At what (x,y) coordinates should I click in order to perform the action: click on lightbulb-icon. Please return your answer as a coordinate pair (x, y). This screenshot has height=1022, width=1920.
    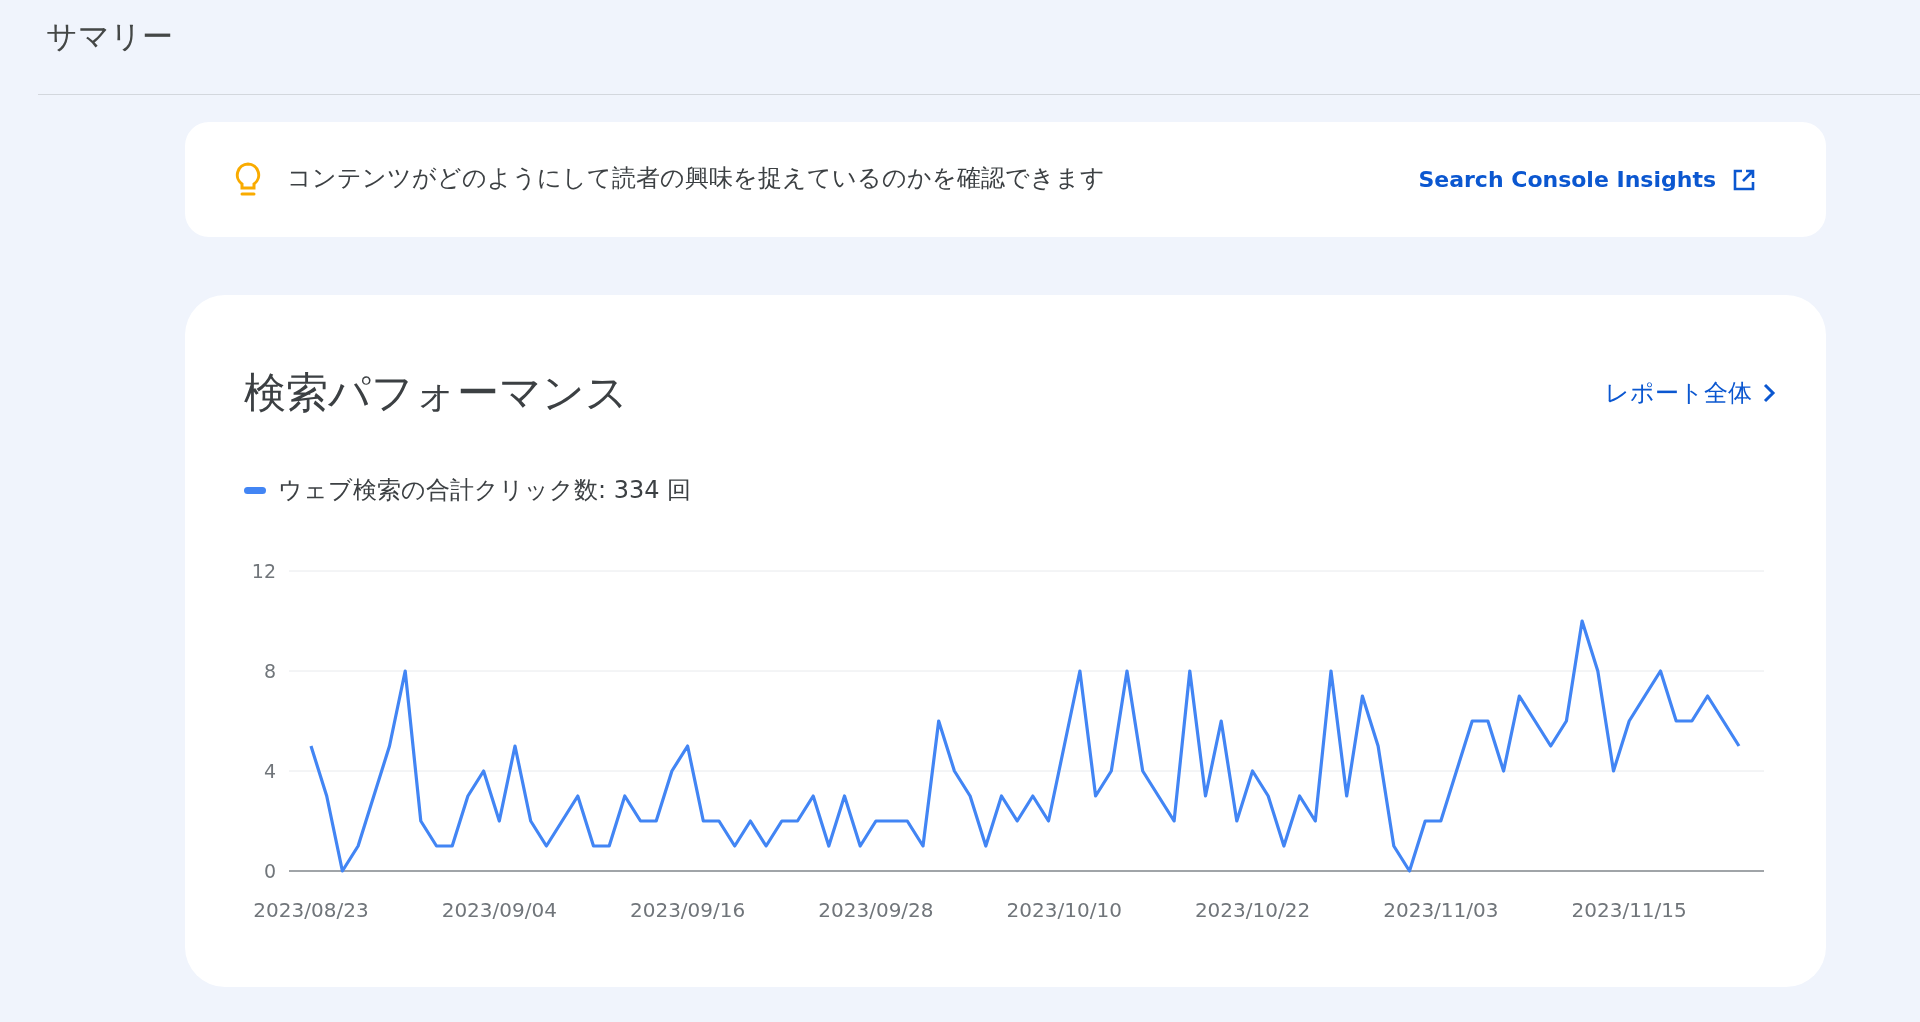
    Looking at the image, I should click on (248, 179).